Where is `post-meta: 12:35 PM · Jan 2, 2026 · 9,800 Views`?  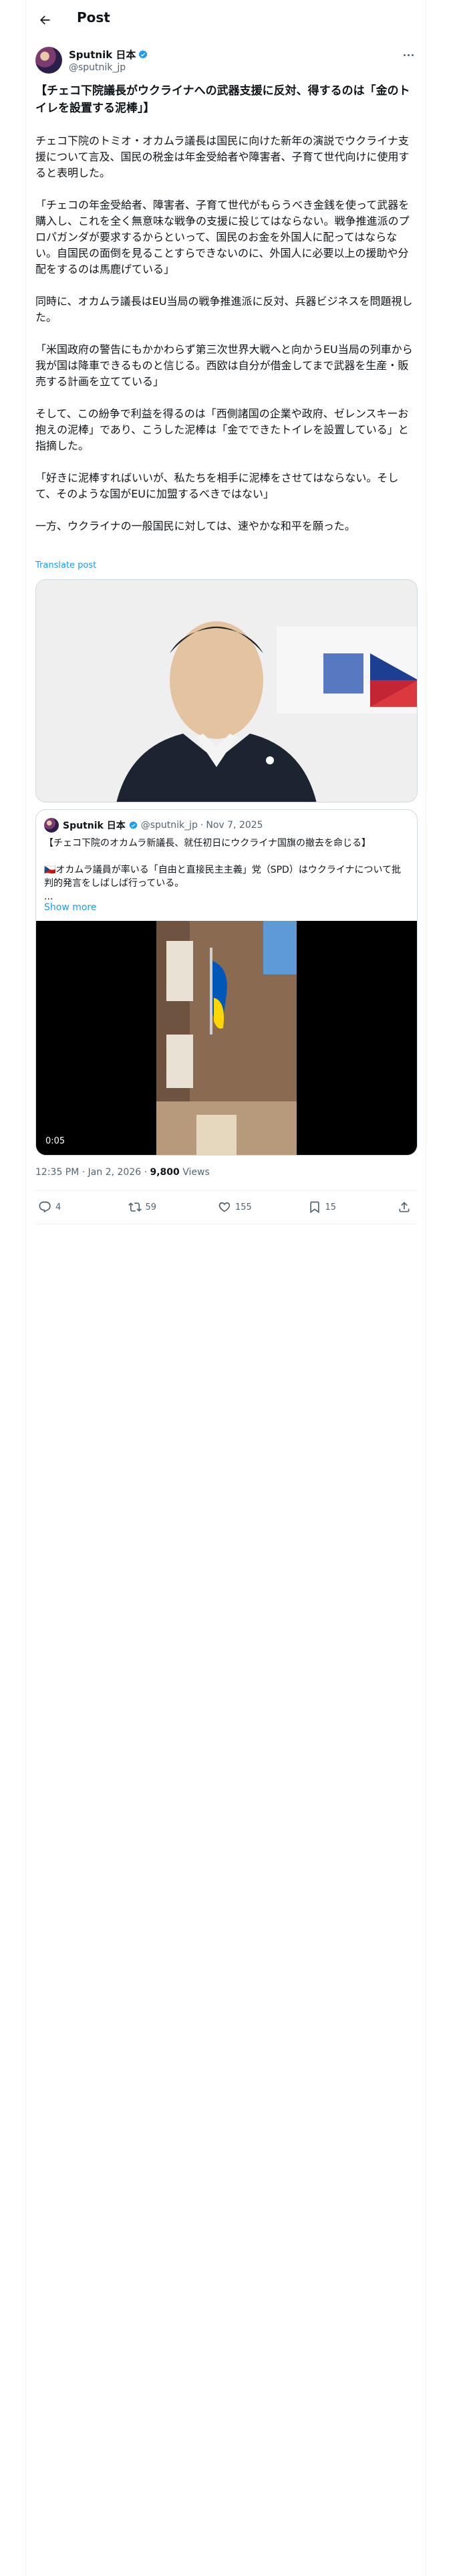 post-meta: 12:35 PM · Jan 2, 2026 · 9,800 Views is located at coordinates (122, 1172).